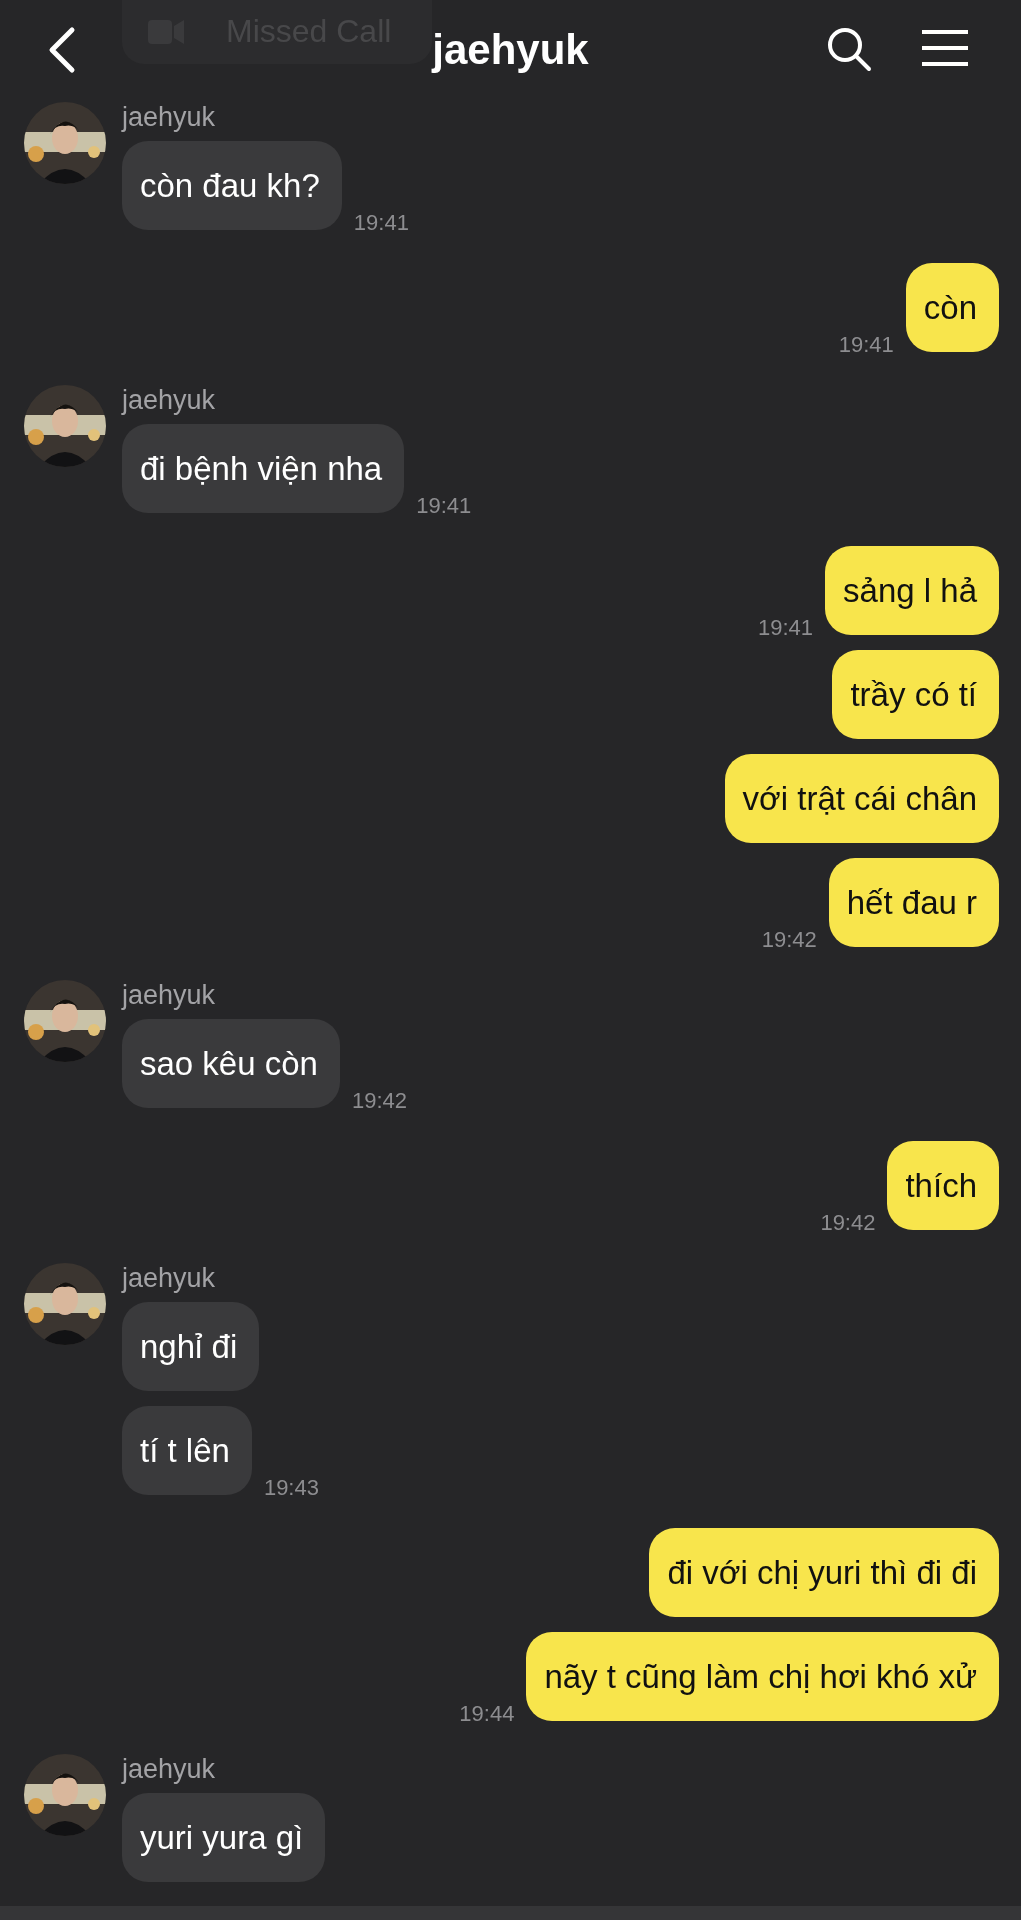 Image resolution: width=1021 pixels, height=1920 pixels. What do you see at coordinates (912, 590) in the screenshot?
I see `message-bubble: sảng l hả` at bounding box center [912, 590].